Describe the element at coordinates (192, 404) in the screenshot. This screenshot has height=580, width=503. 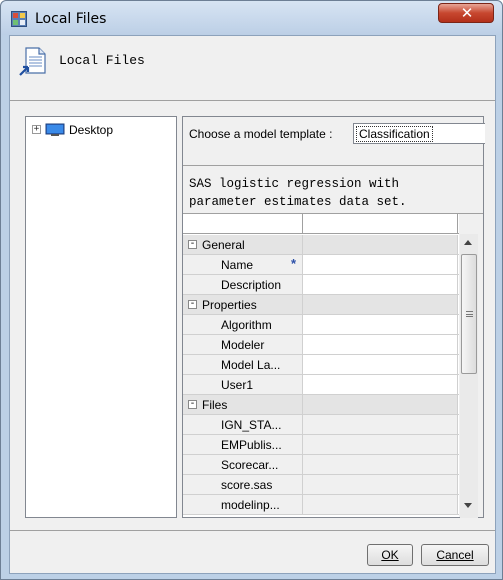
I see `collapse-toggle-files: -` at that location.